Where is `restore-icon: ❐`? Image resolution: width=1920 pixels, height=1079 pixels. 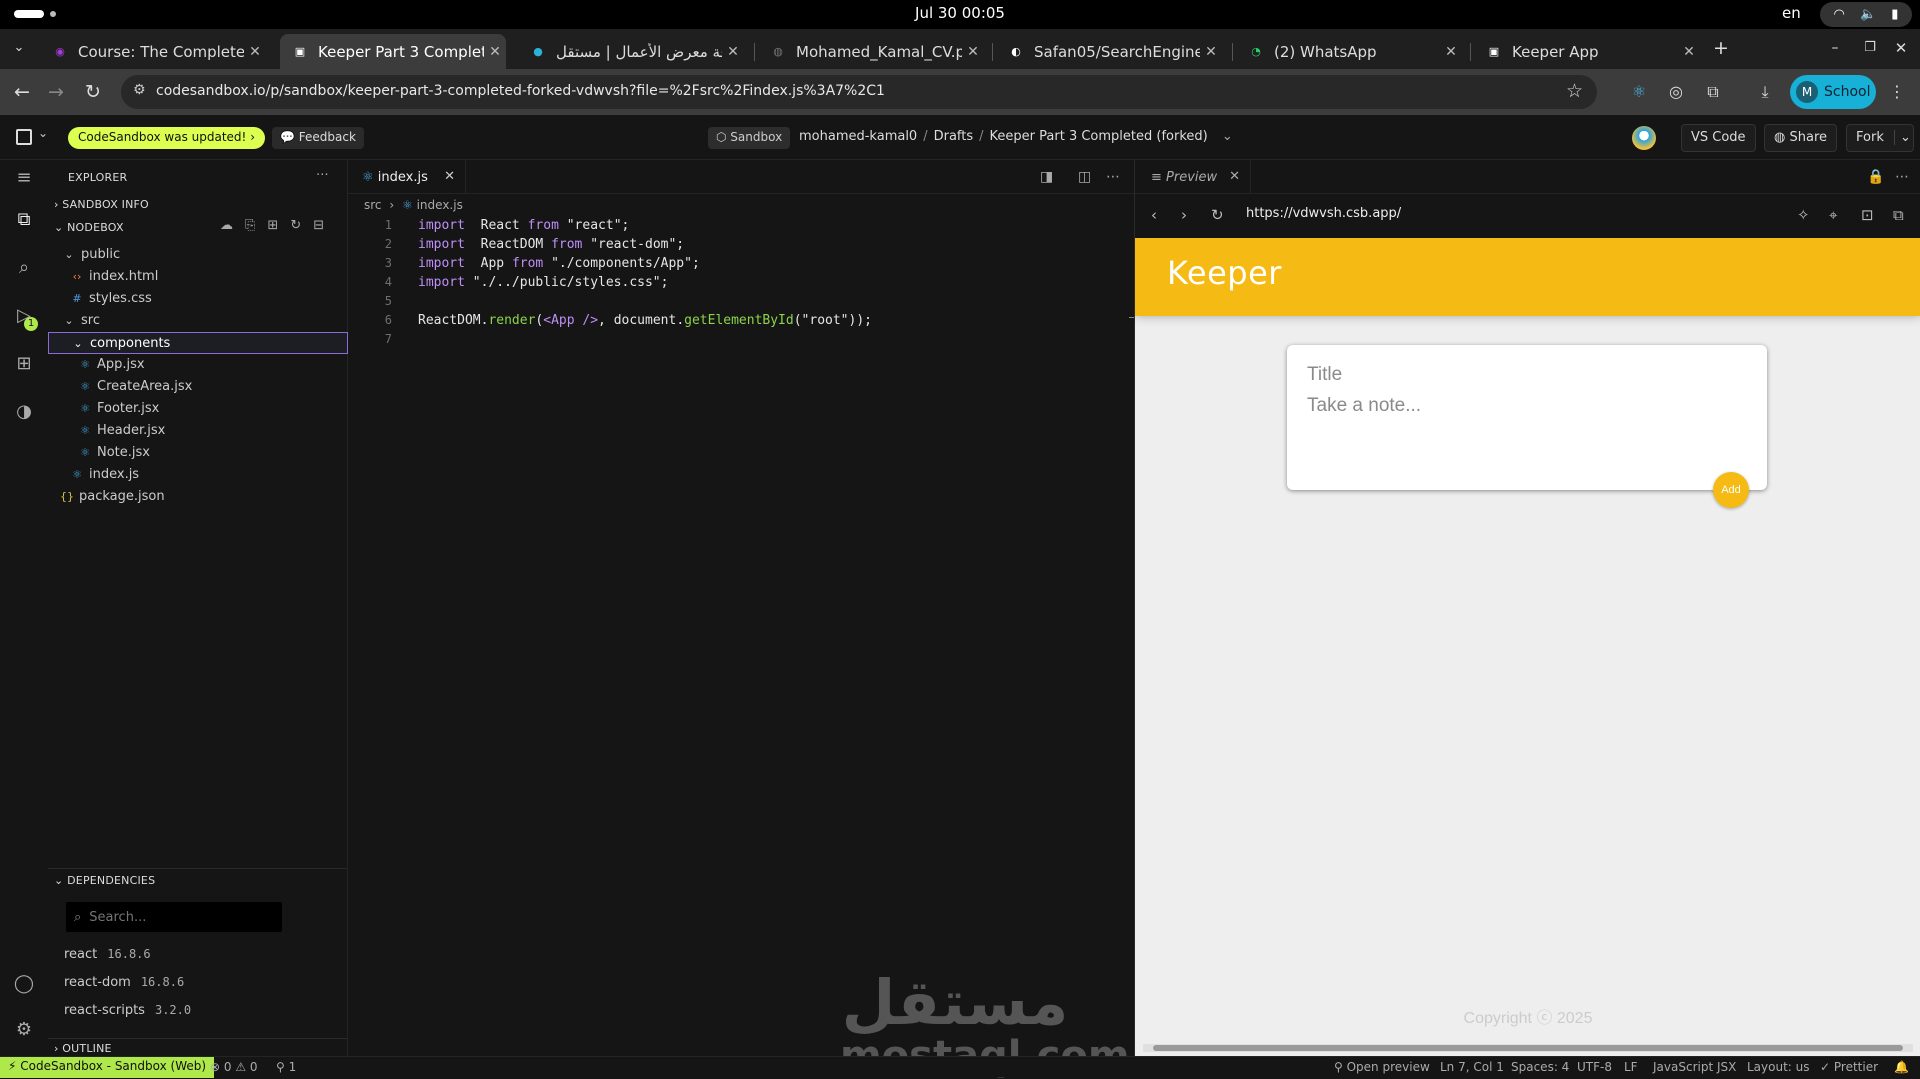
restore-icon: ❐ is located at coordinates (1870, 48).